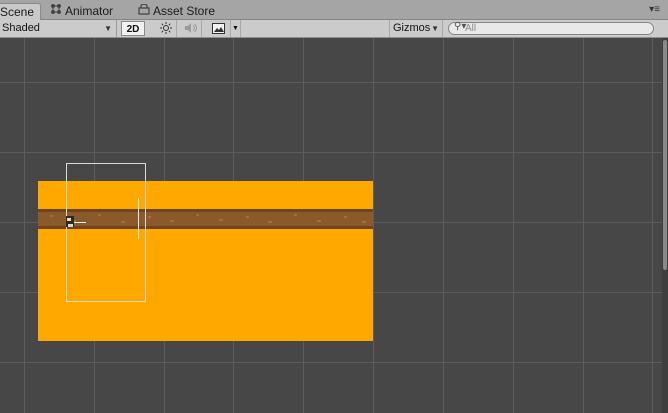 The width and height of the screenshot is (668, 413). I want to click on audio-icon, so click(191, 28).